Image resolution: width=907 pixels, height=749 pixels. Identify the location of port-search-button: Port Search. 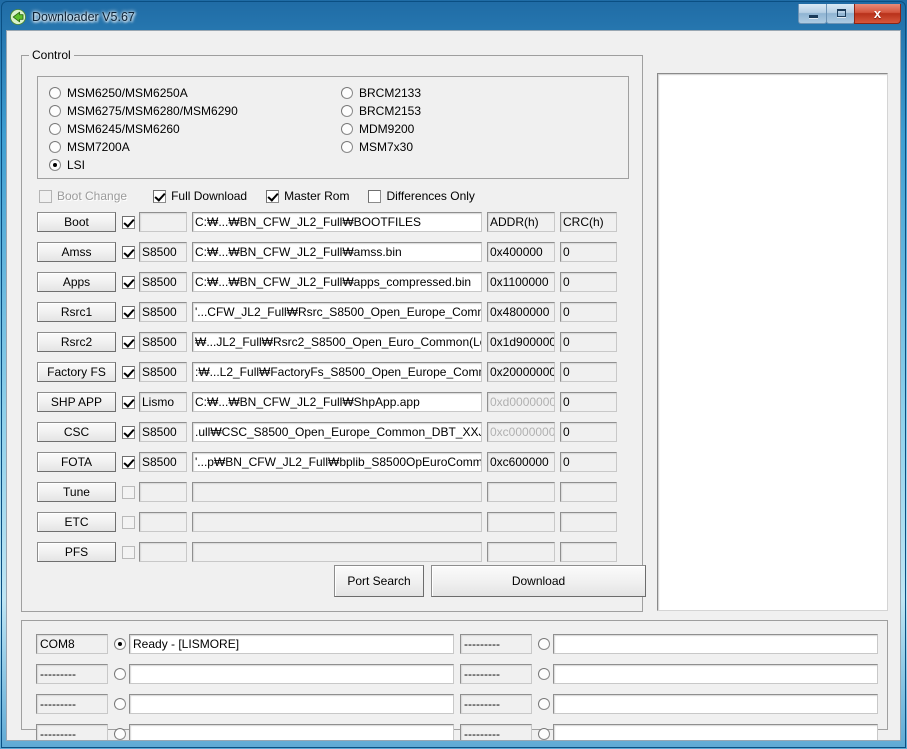
(379, 581).